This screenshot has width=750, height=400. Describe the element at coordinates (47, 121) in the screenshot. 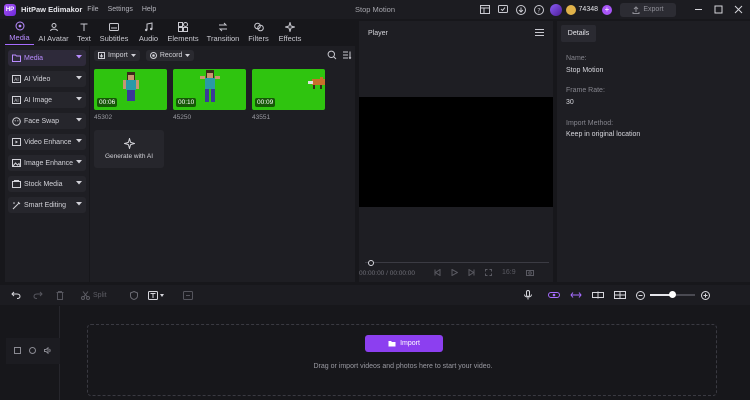

I see `sidebar-item-face-swap: Face Swap` at that location.